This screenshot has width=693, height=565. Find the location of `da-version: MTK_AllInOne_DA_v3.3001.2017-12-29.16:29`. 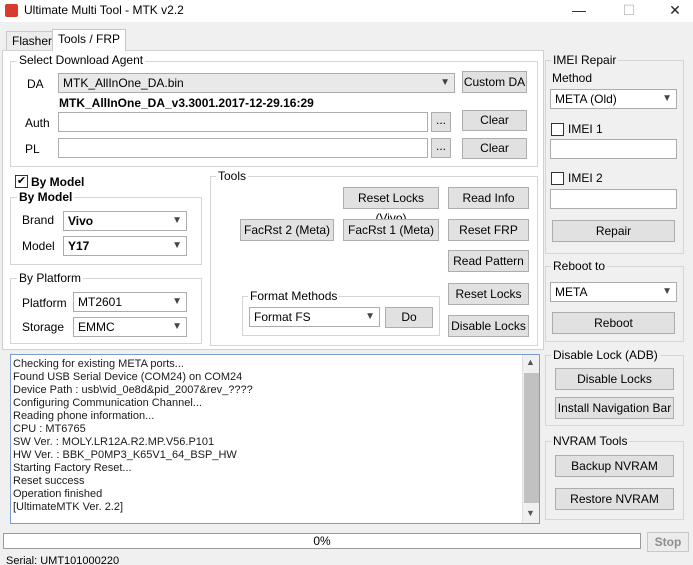

da-version: MTK_AllInOne_DA_v3.3001.2017-12-29.16:29 is located at coordinates (186, 103).